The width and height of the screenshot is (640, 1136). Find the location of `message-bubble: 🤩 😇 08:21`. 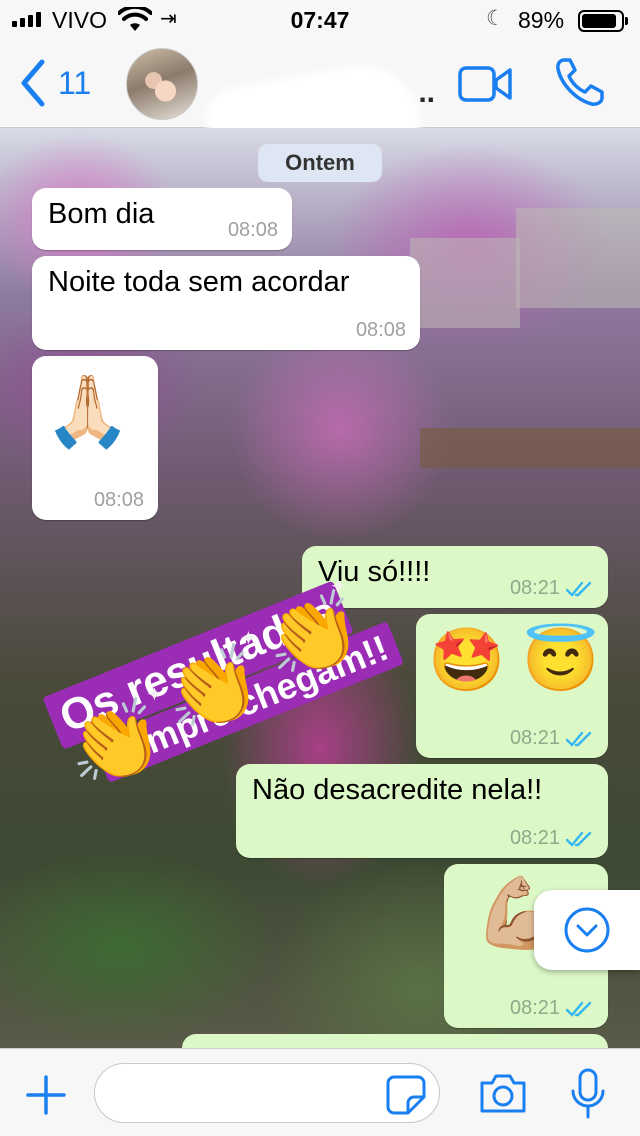

message-bubble: 🤩 😇 08:21 is located at coordinates (512, 686).